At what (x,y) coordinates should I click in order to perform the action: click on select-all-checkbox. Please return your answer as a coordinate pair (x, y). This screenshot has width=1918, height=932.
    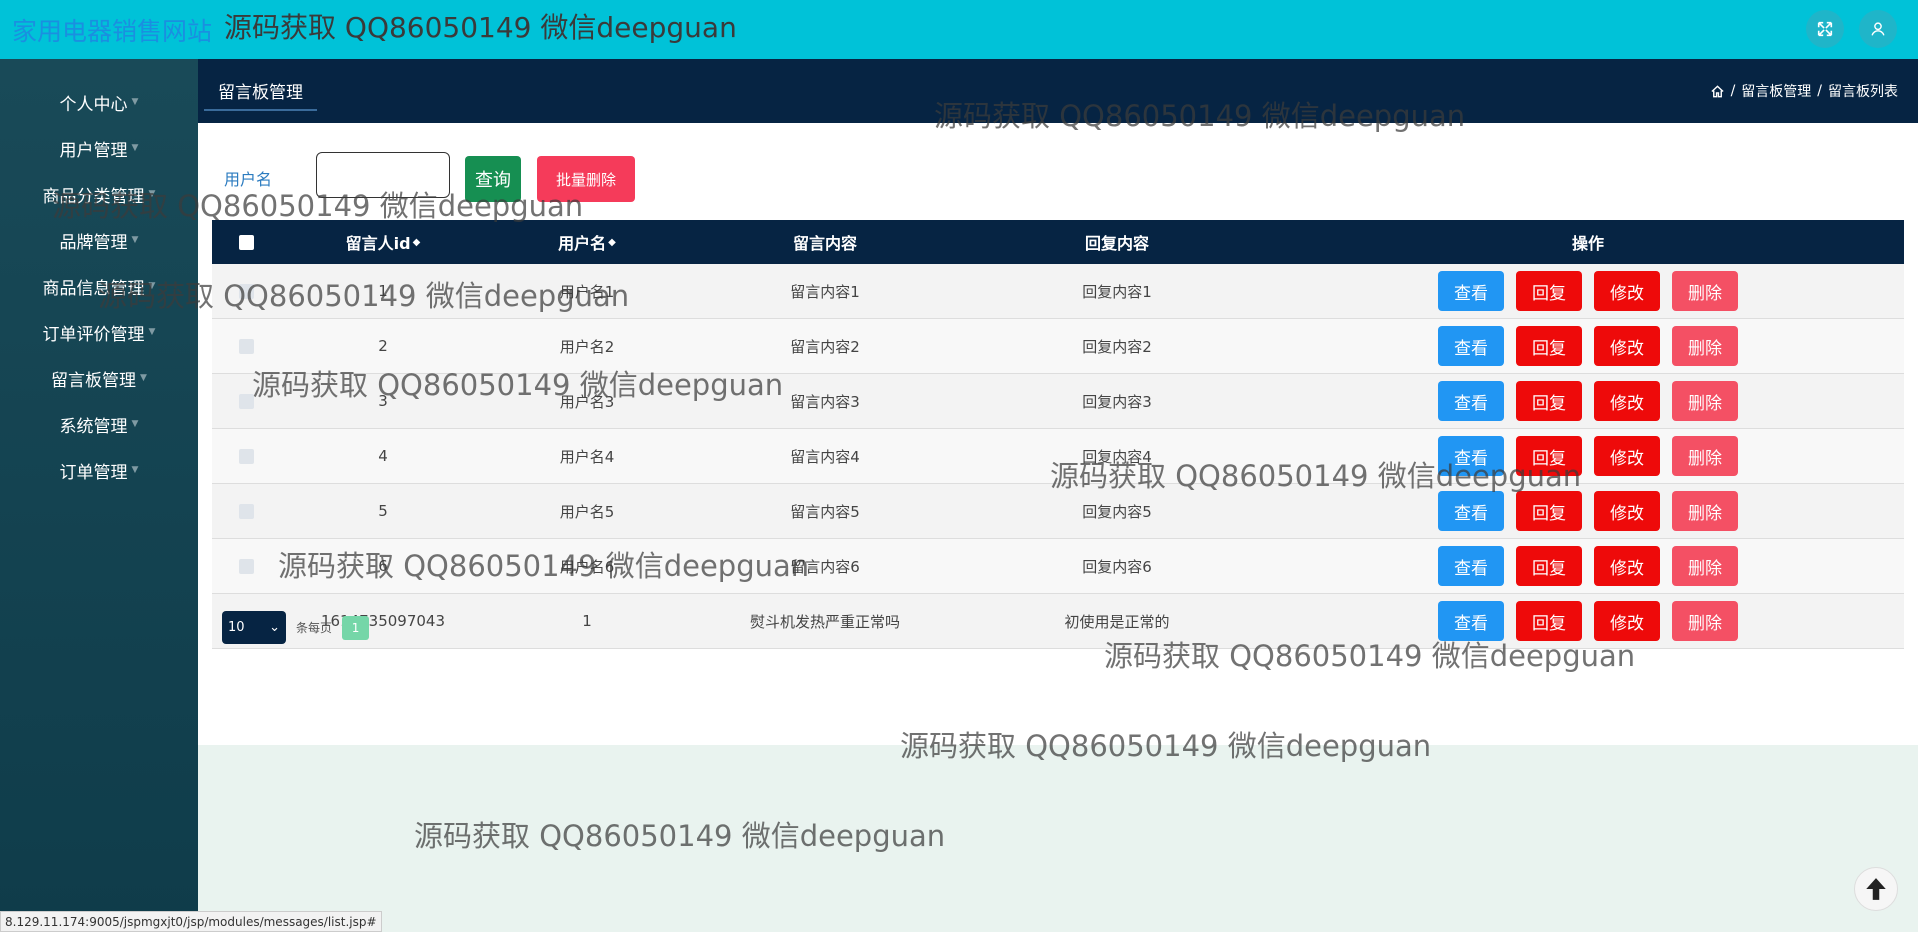
    Looking at the image, I should click on (246, 242).